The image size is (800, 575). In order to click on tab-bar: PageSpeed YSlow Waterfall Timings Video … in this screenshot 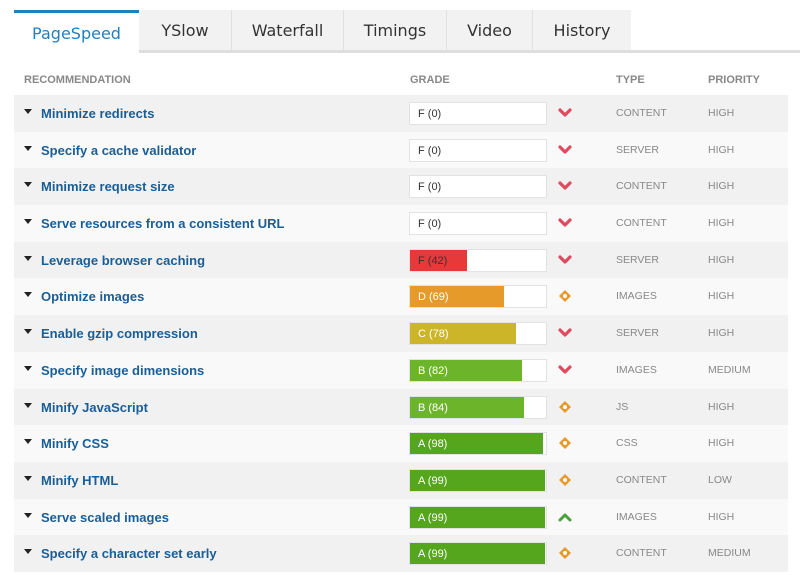, I will do `click(322, 31)`.